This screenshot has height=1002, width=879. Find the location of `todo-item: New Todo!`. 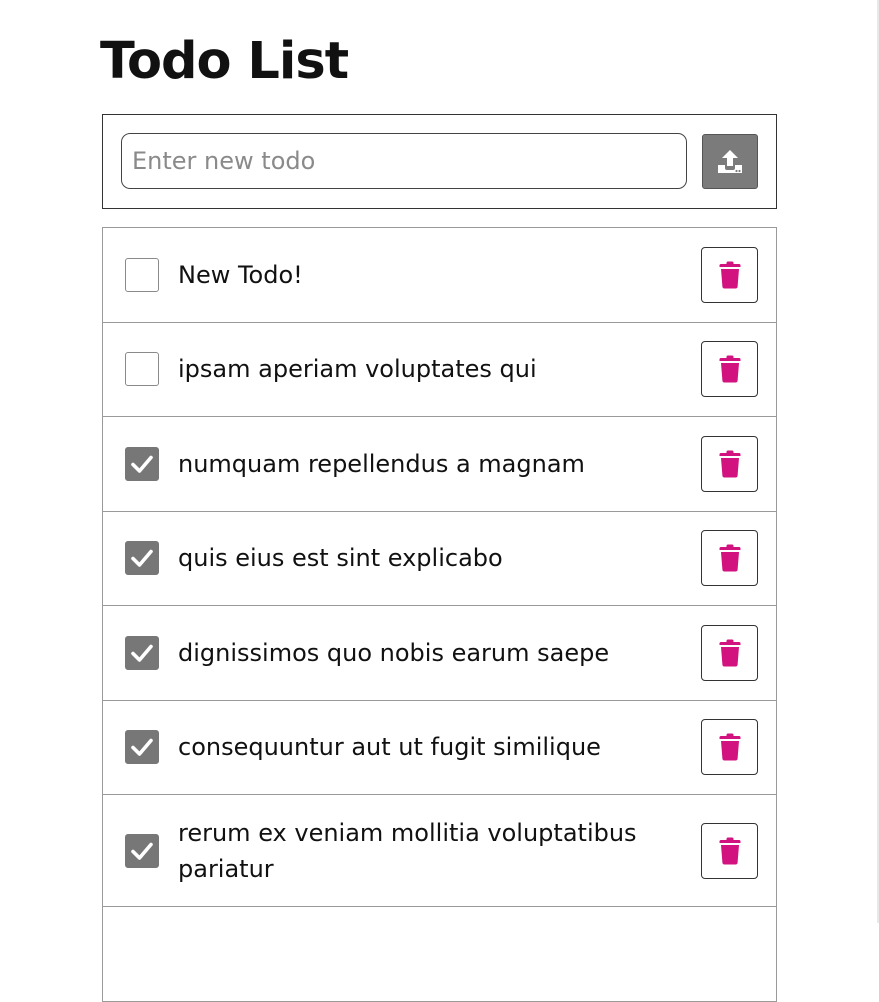

todo-item: New Todo! is located at coordinates (439, 275).